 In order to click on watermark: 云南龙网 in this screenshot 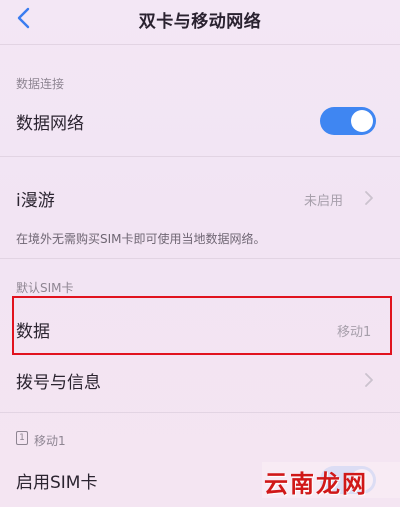, I will do `click(331, 480)`.